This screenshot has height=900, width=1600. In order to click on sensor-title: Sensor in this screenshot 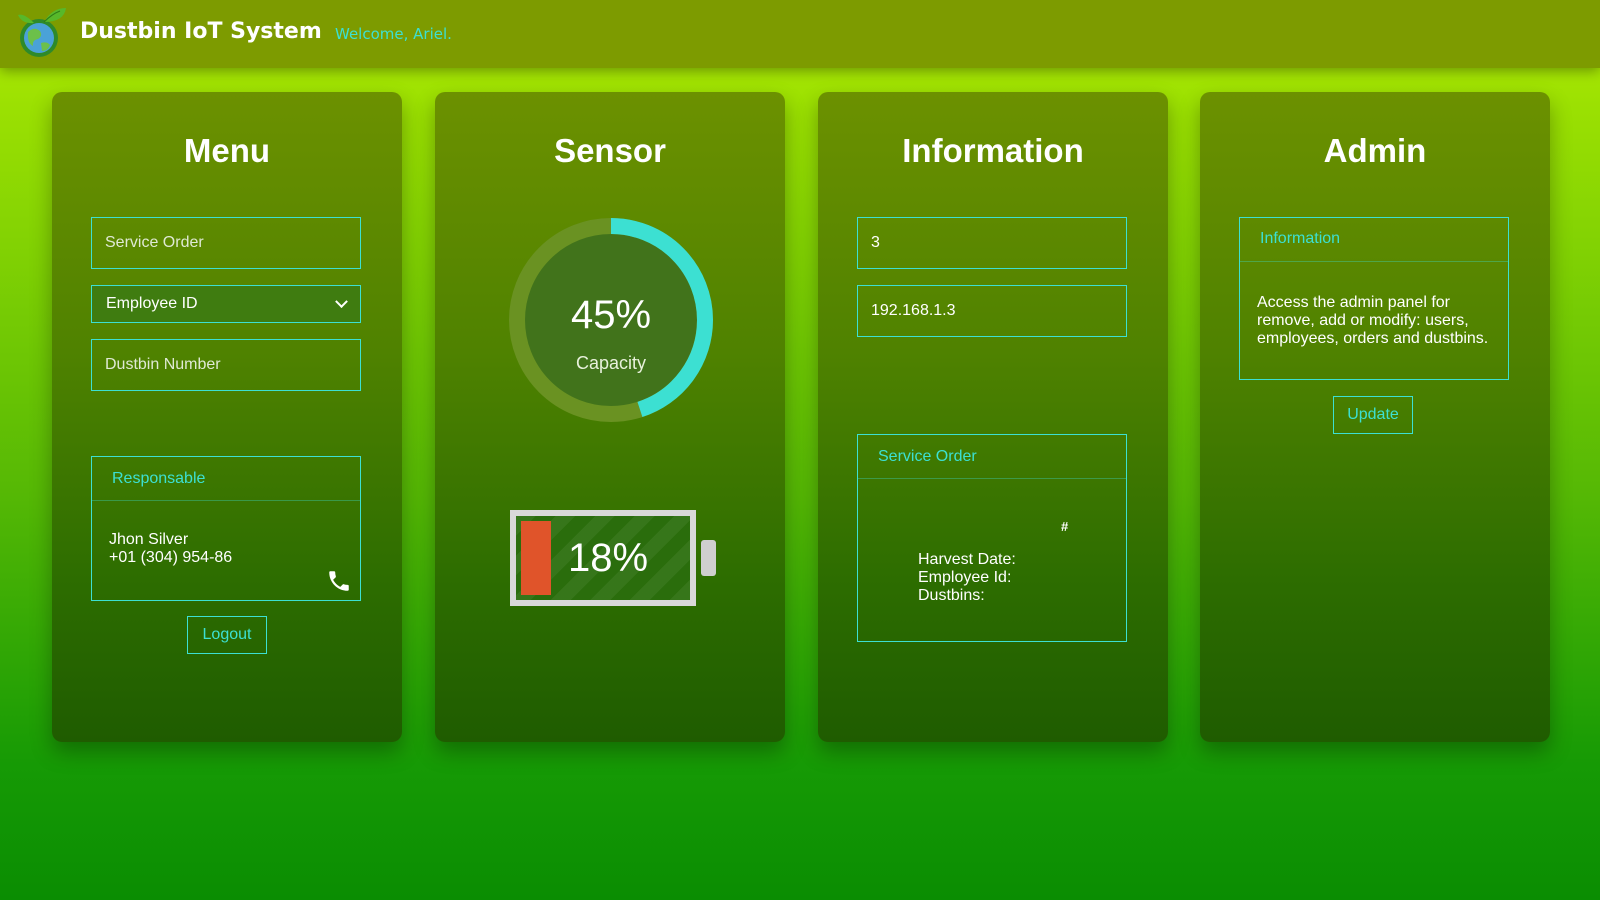, I will do `click(610, 150)`.